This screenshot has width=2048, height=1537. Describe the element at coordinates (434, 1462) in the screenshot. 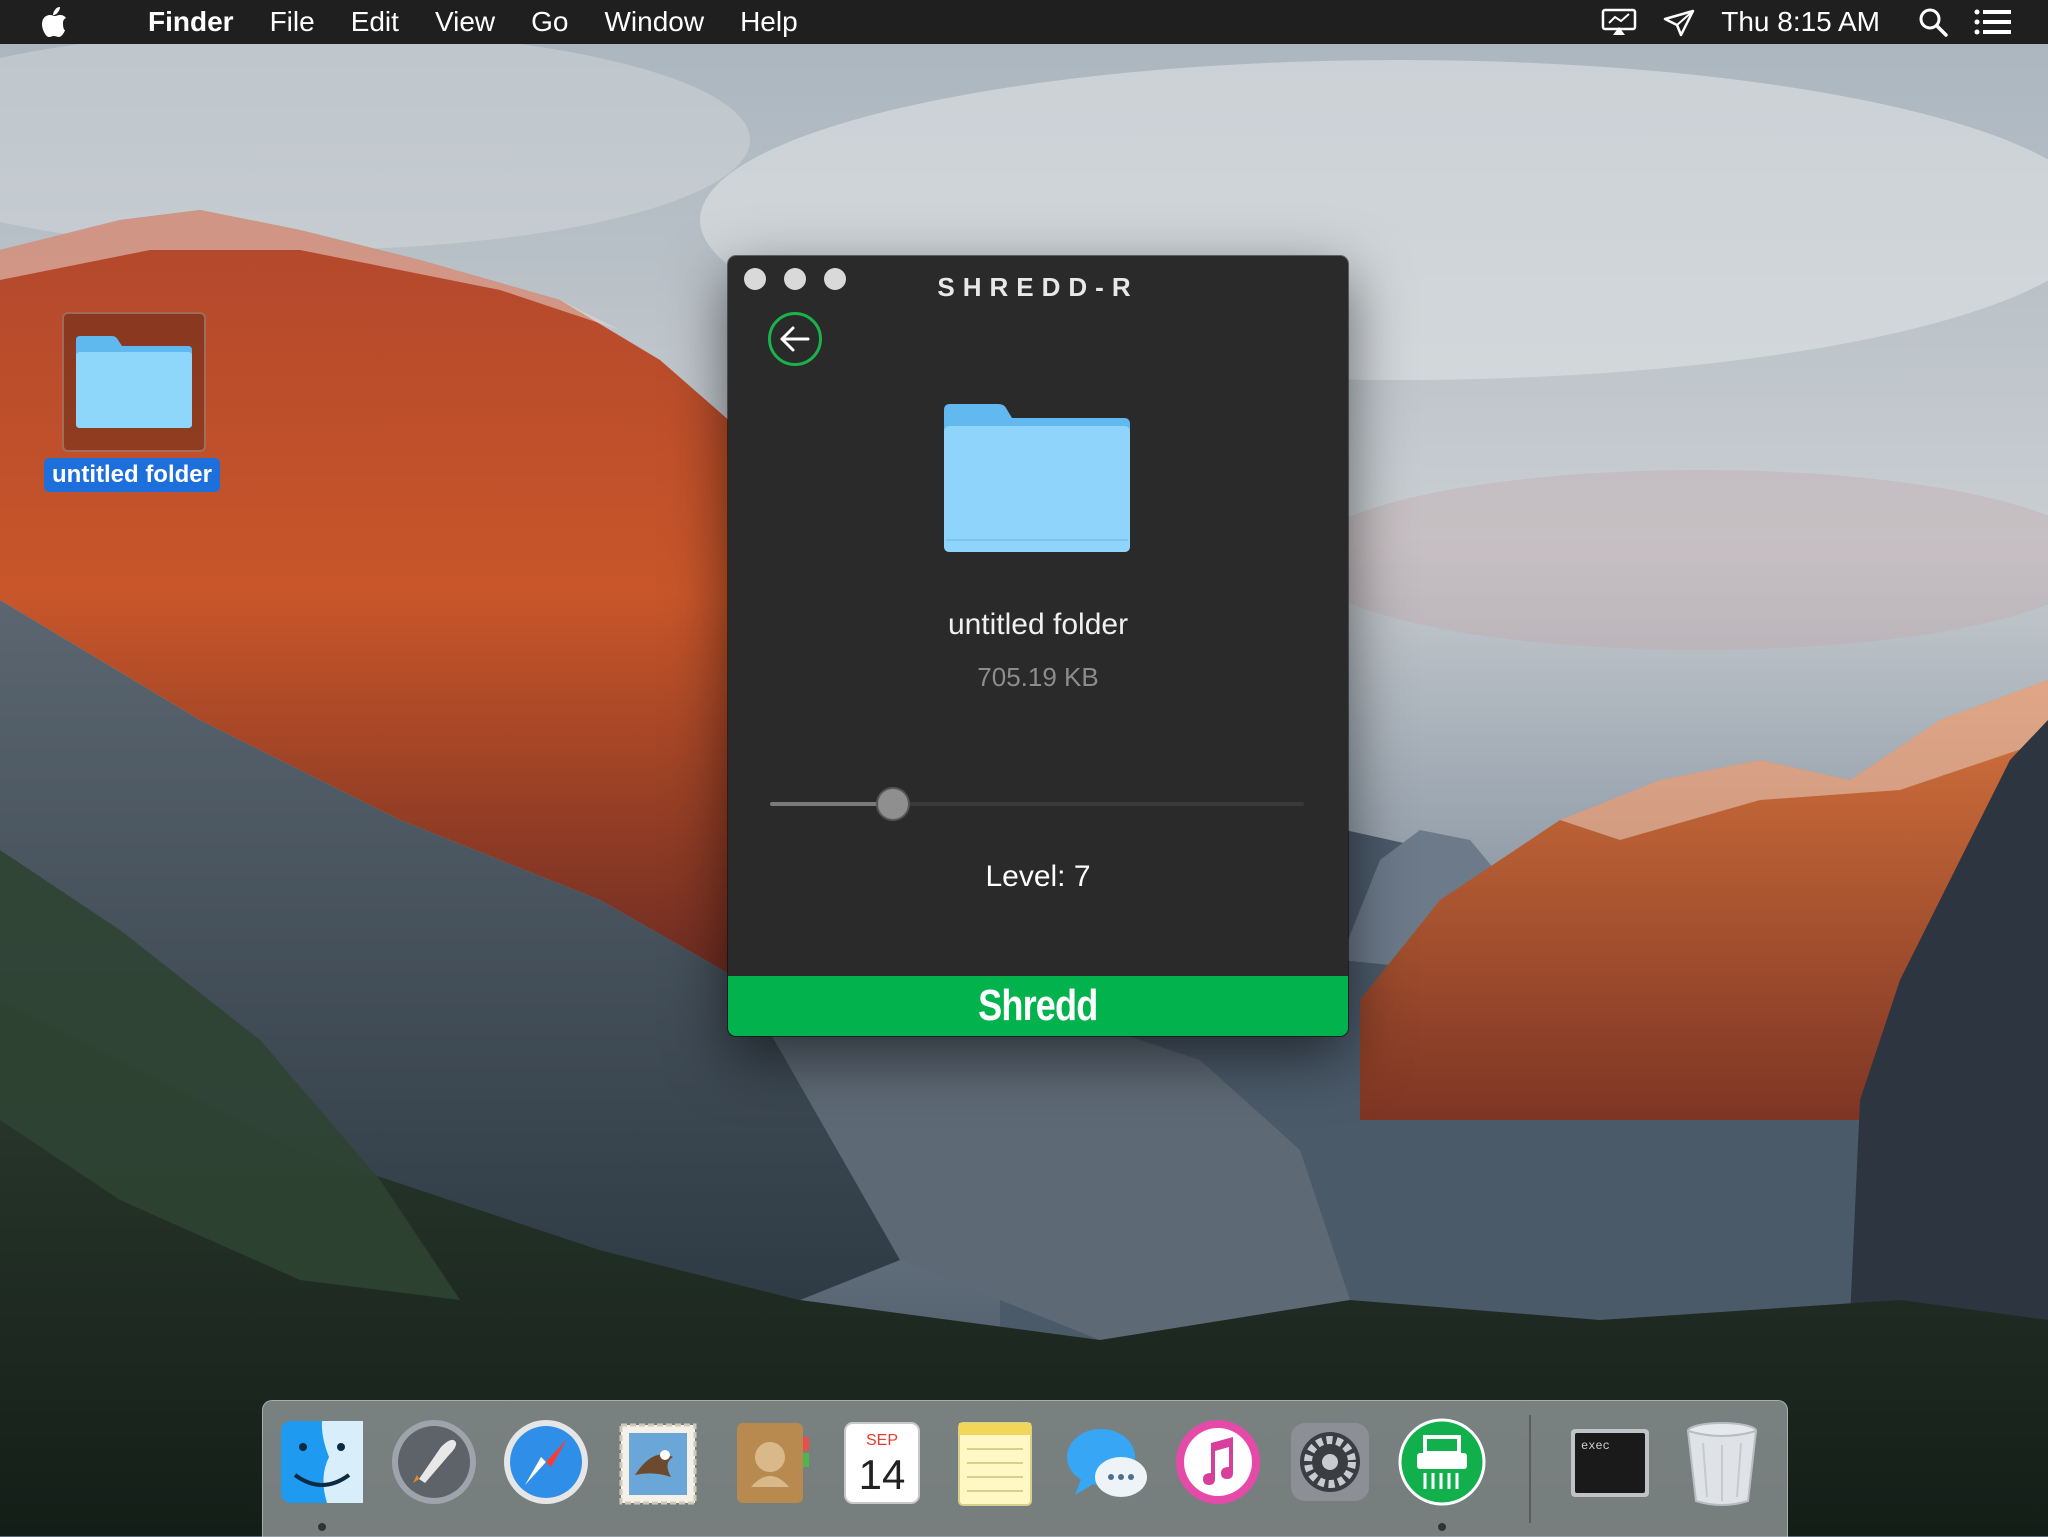

I see `launchpad-icon` at that location.